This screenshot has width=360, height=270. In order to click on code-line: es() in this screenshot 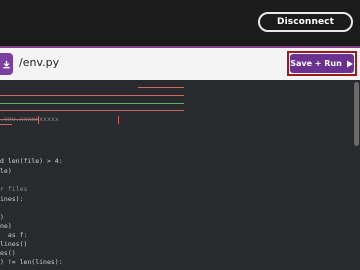, I will do `click(8, 253)`.